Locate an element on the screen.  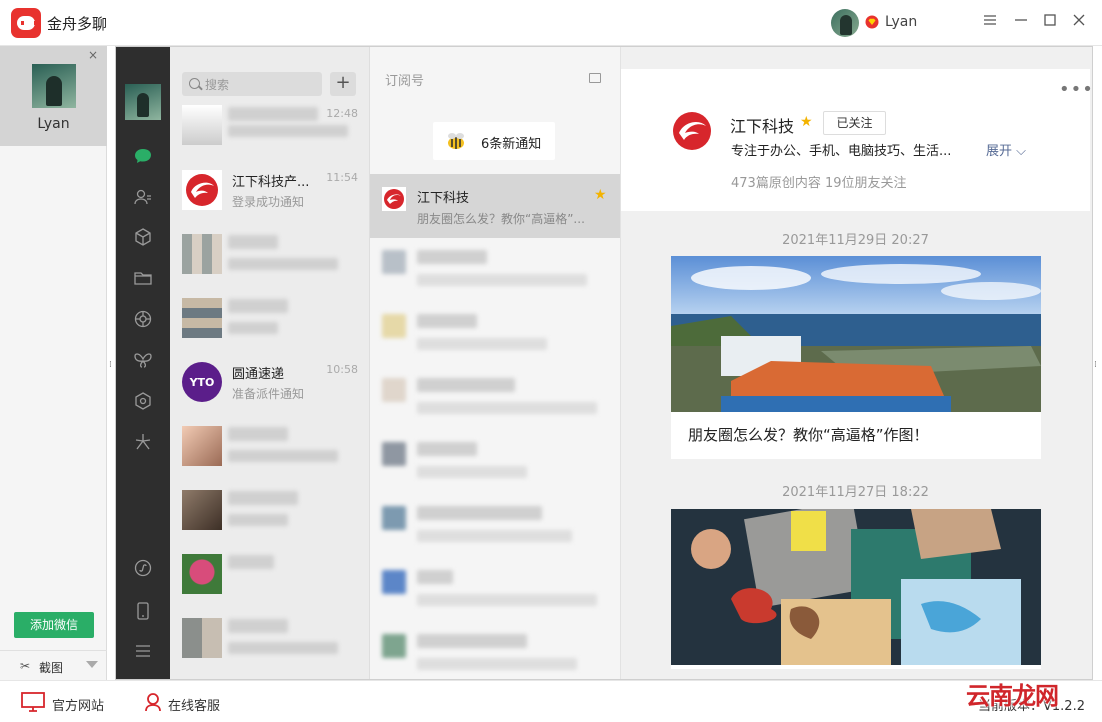
collapse-right-handle: ⁞ is located at coordinates (1095, 365).